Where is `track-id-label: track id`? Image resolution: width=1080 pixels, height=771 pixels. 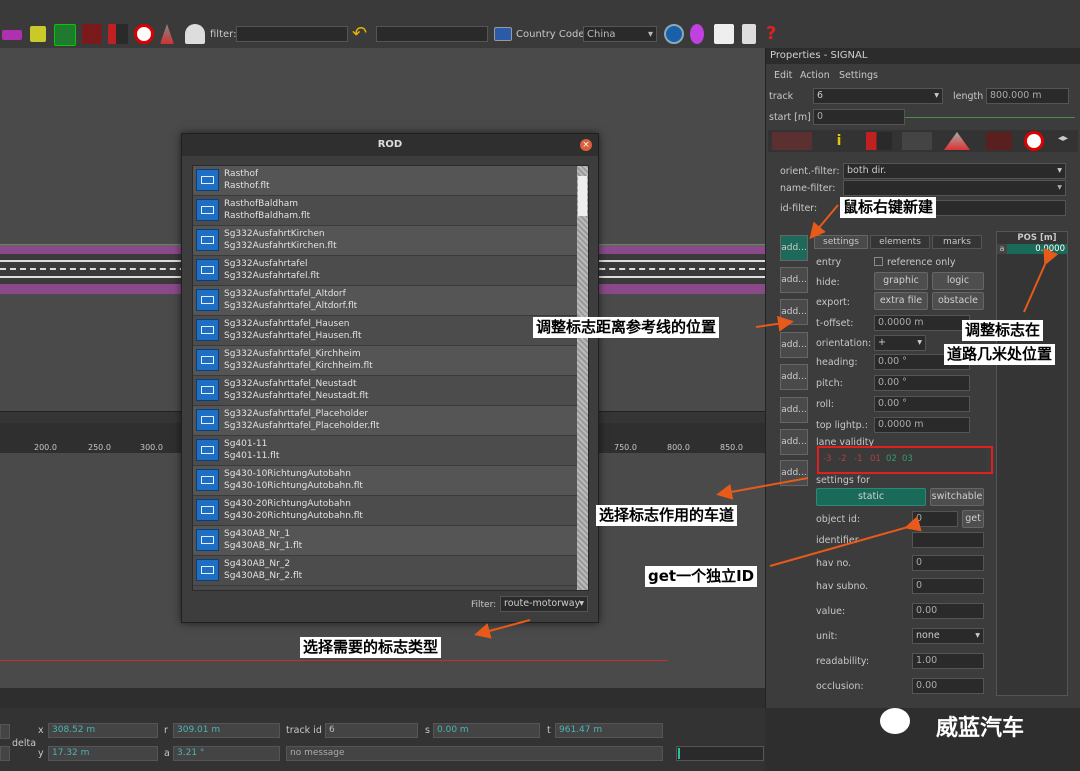 track-id-label: track id is located at coordinates (304, 730).